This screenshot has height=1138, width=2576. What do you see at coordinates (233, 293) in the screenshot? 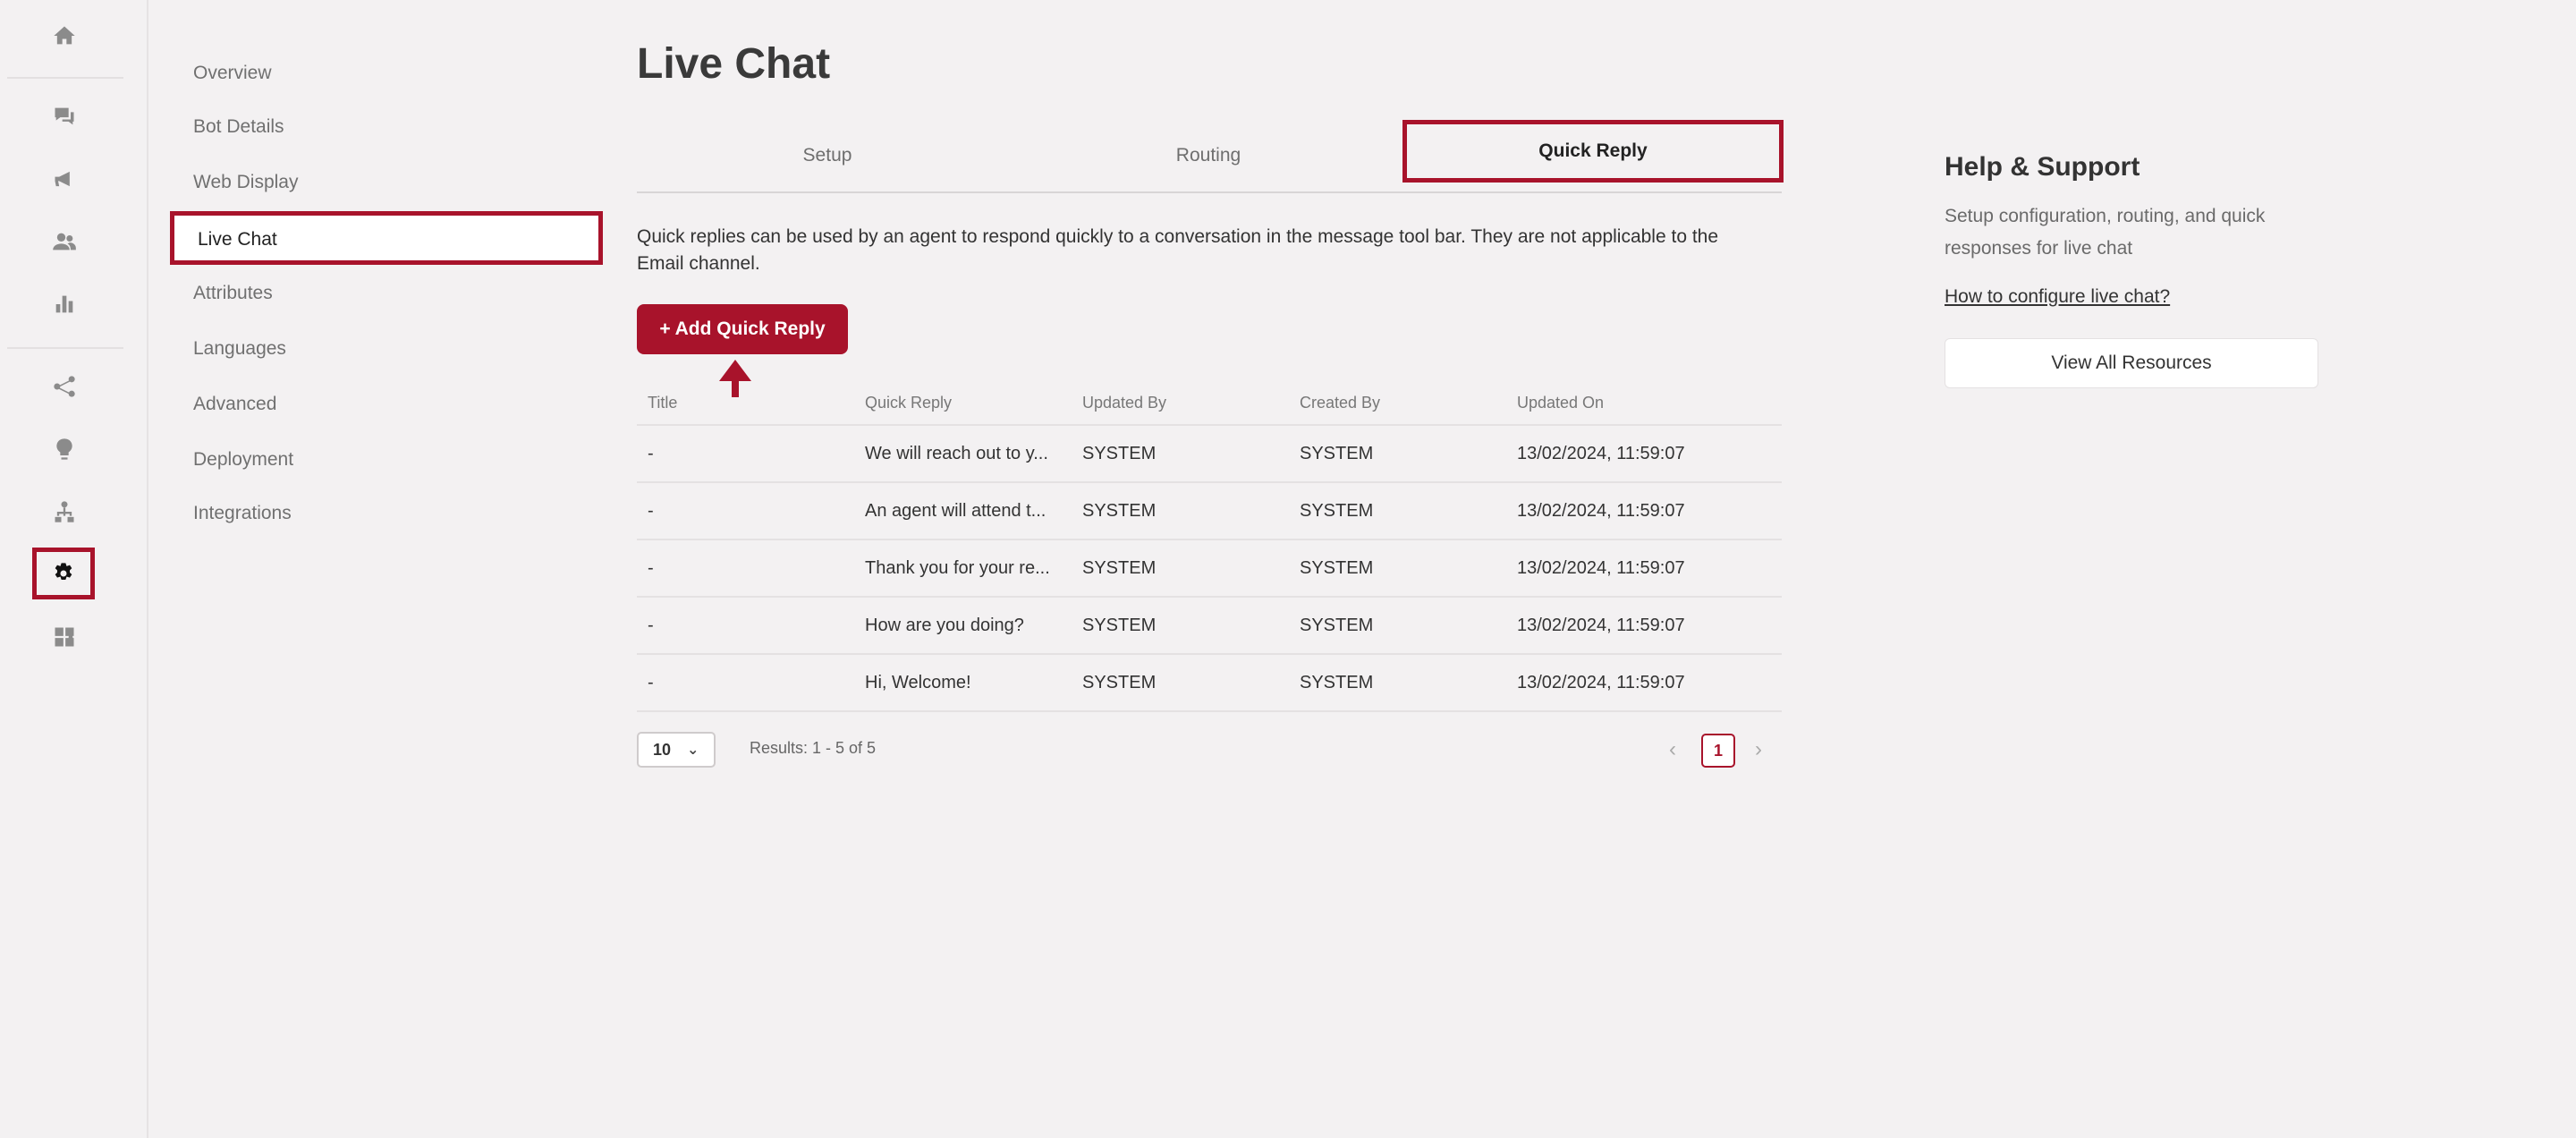
I see `menu-item-attributes: Attributes` at bounding box center [233, 293].